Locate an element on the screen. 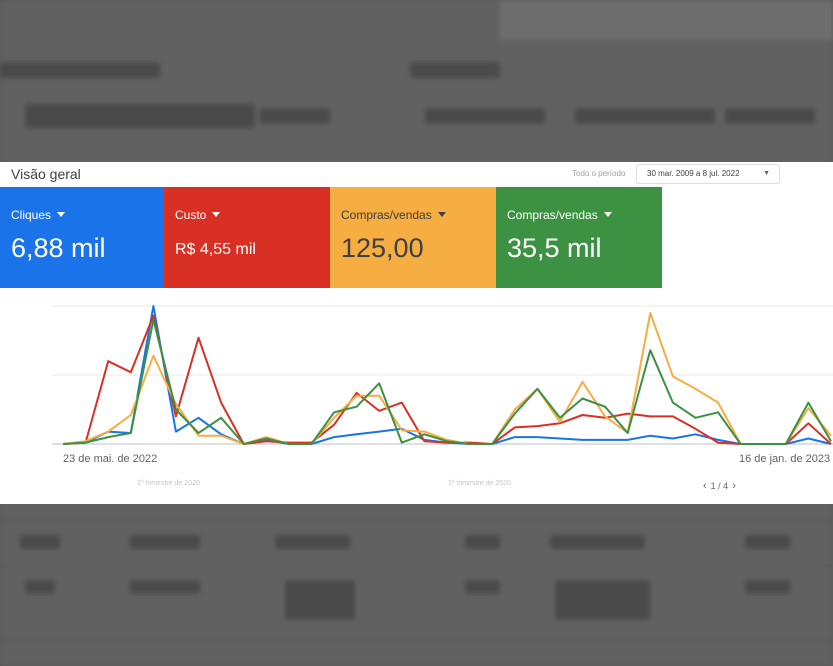 This screenshot has width=833, height=666. date-range-value: 30 mar. 2009 a 8 jul. 2022 is located at coordinates (693, 173).